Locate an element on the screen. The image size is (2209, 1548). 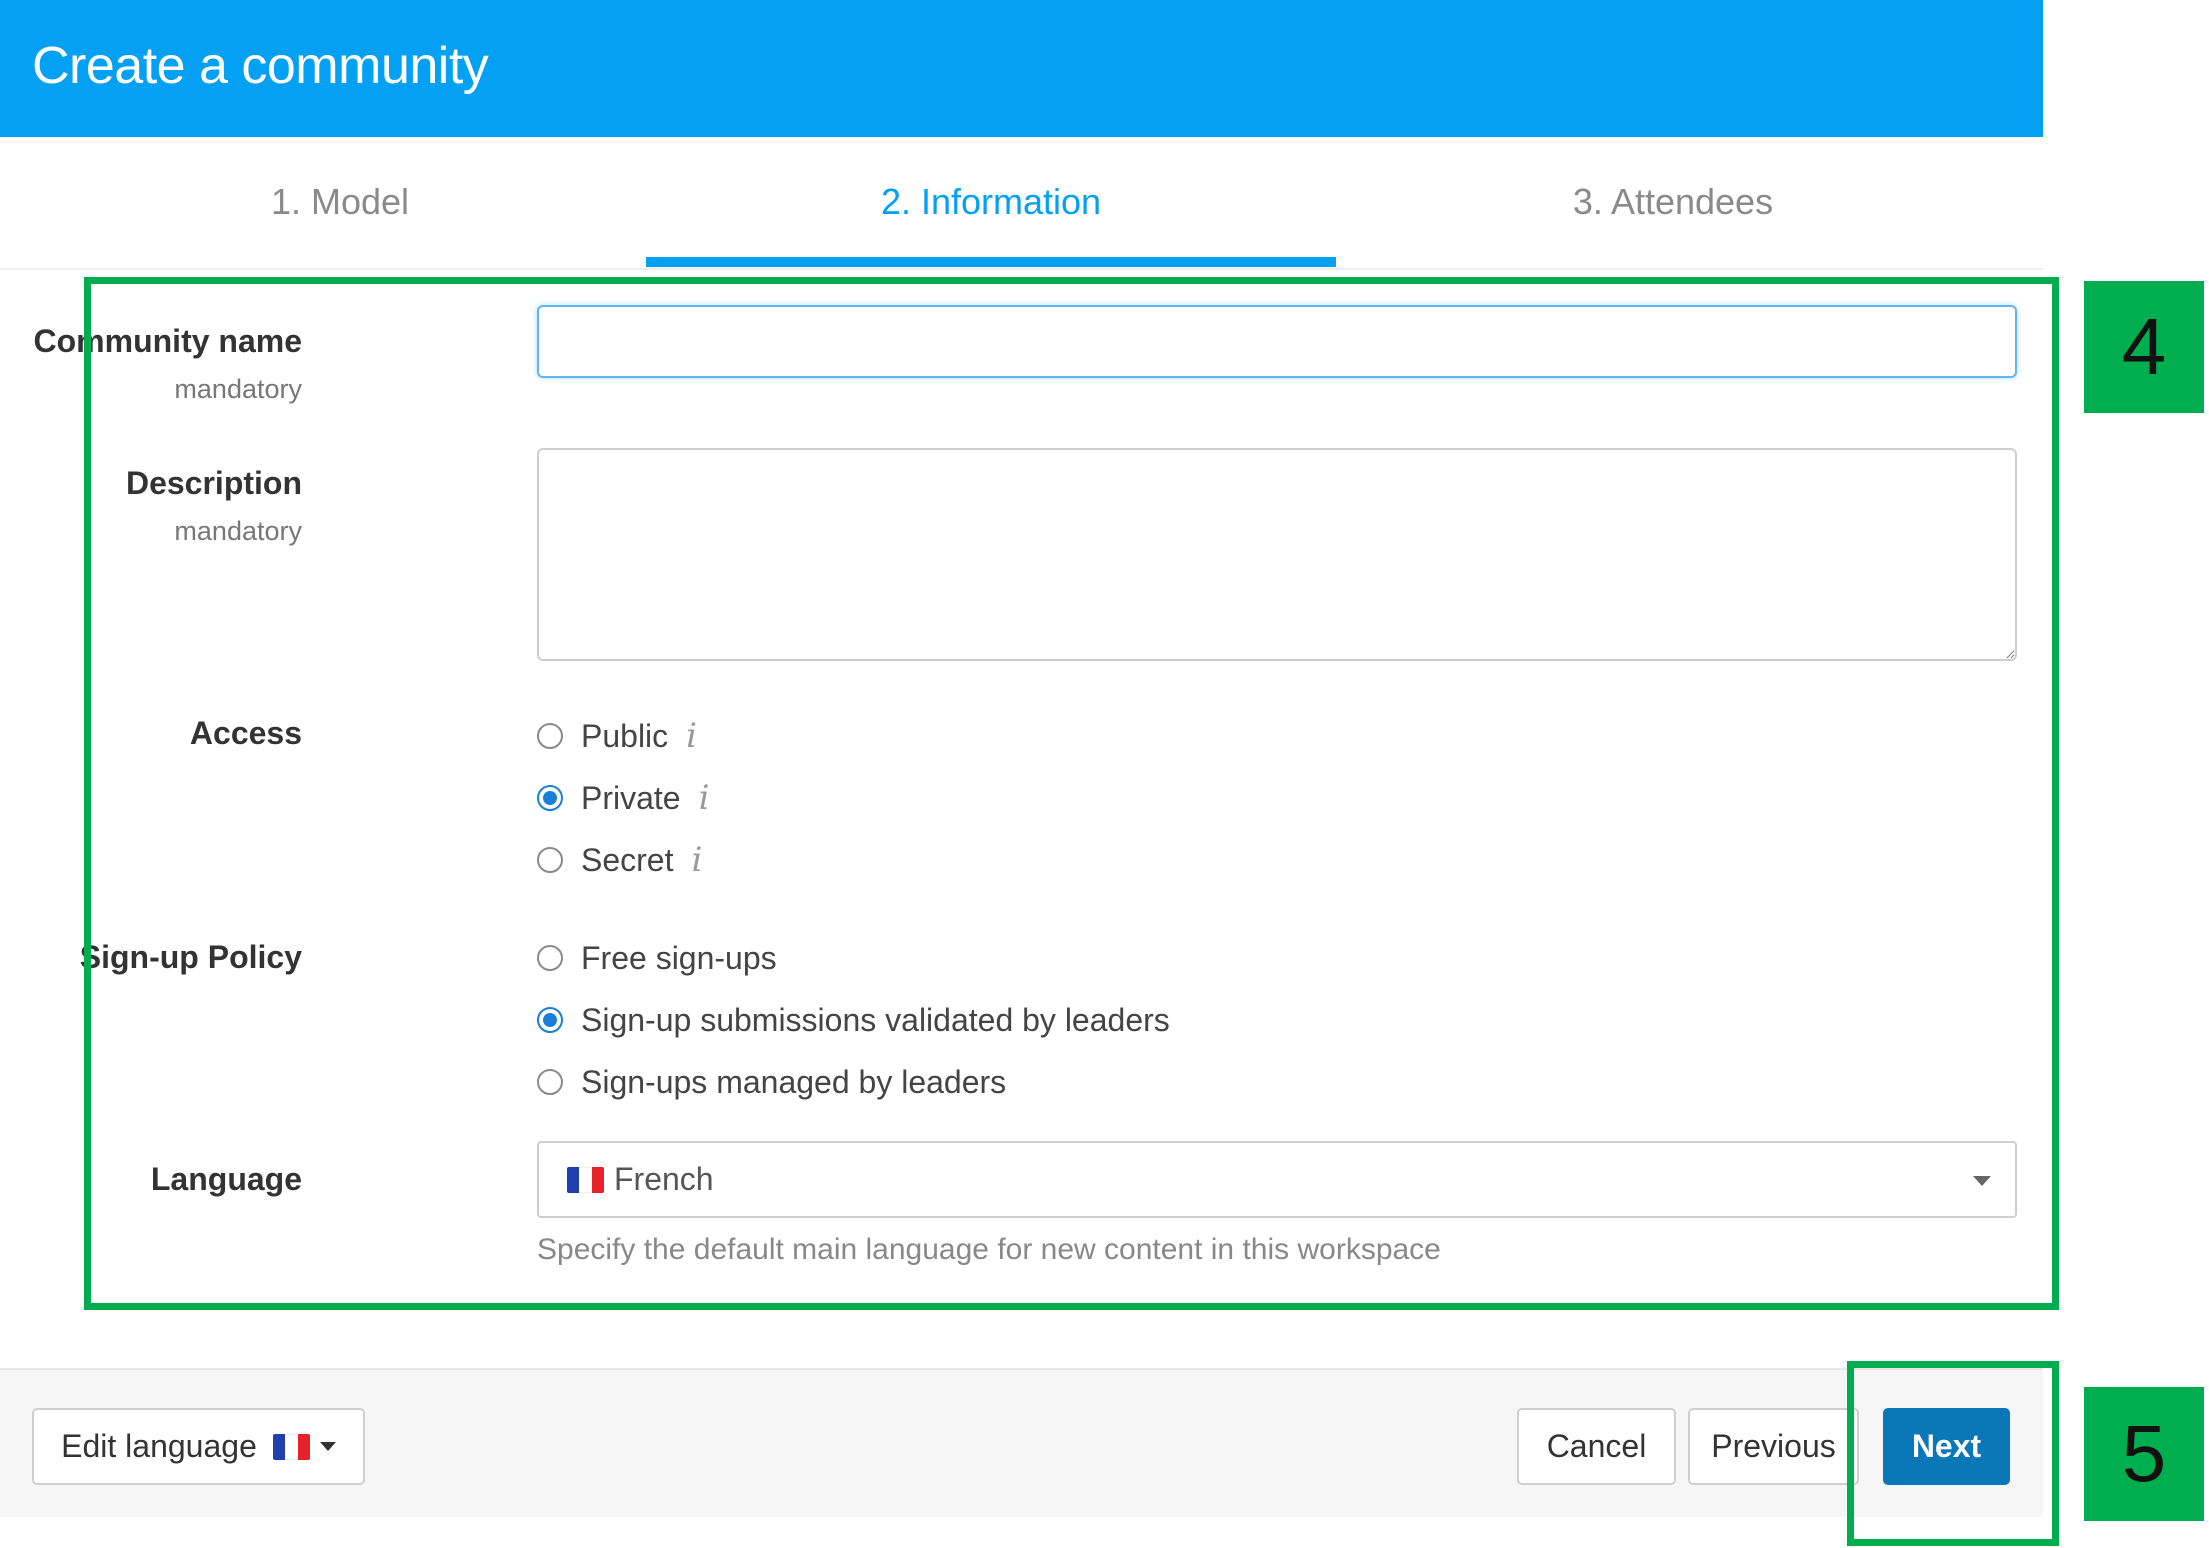
signup-validated-radio is located at coordinates (550, 1020).